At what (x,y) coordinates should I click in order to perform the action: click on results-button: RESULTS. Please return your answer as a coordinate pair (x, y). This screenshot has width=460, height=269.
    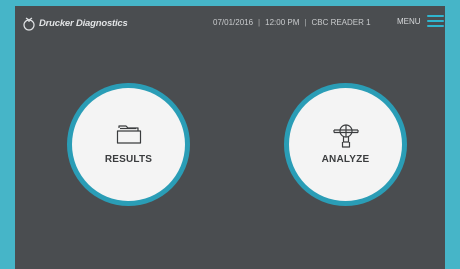
    Looking at the image, I should click on (128, 144).